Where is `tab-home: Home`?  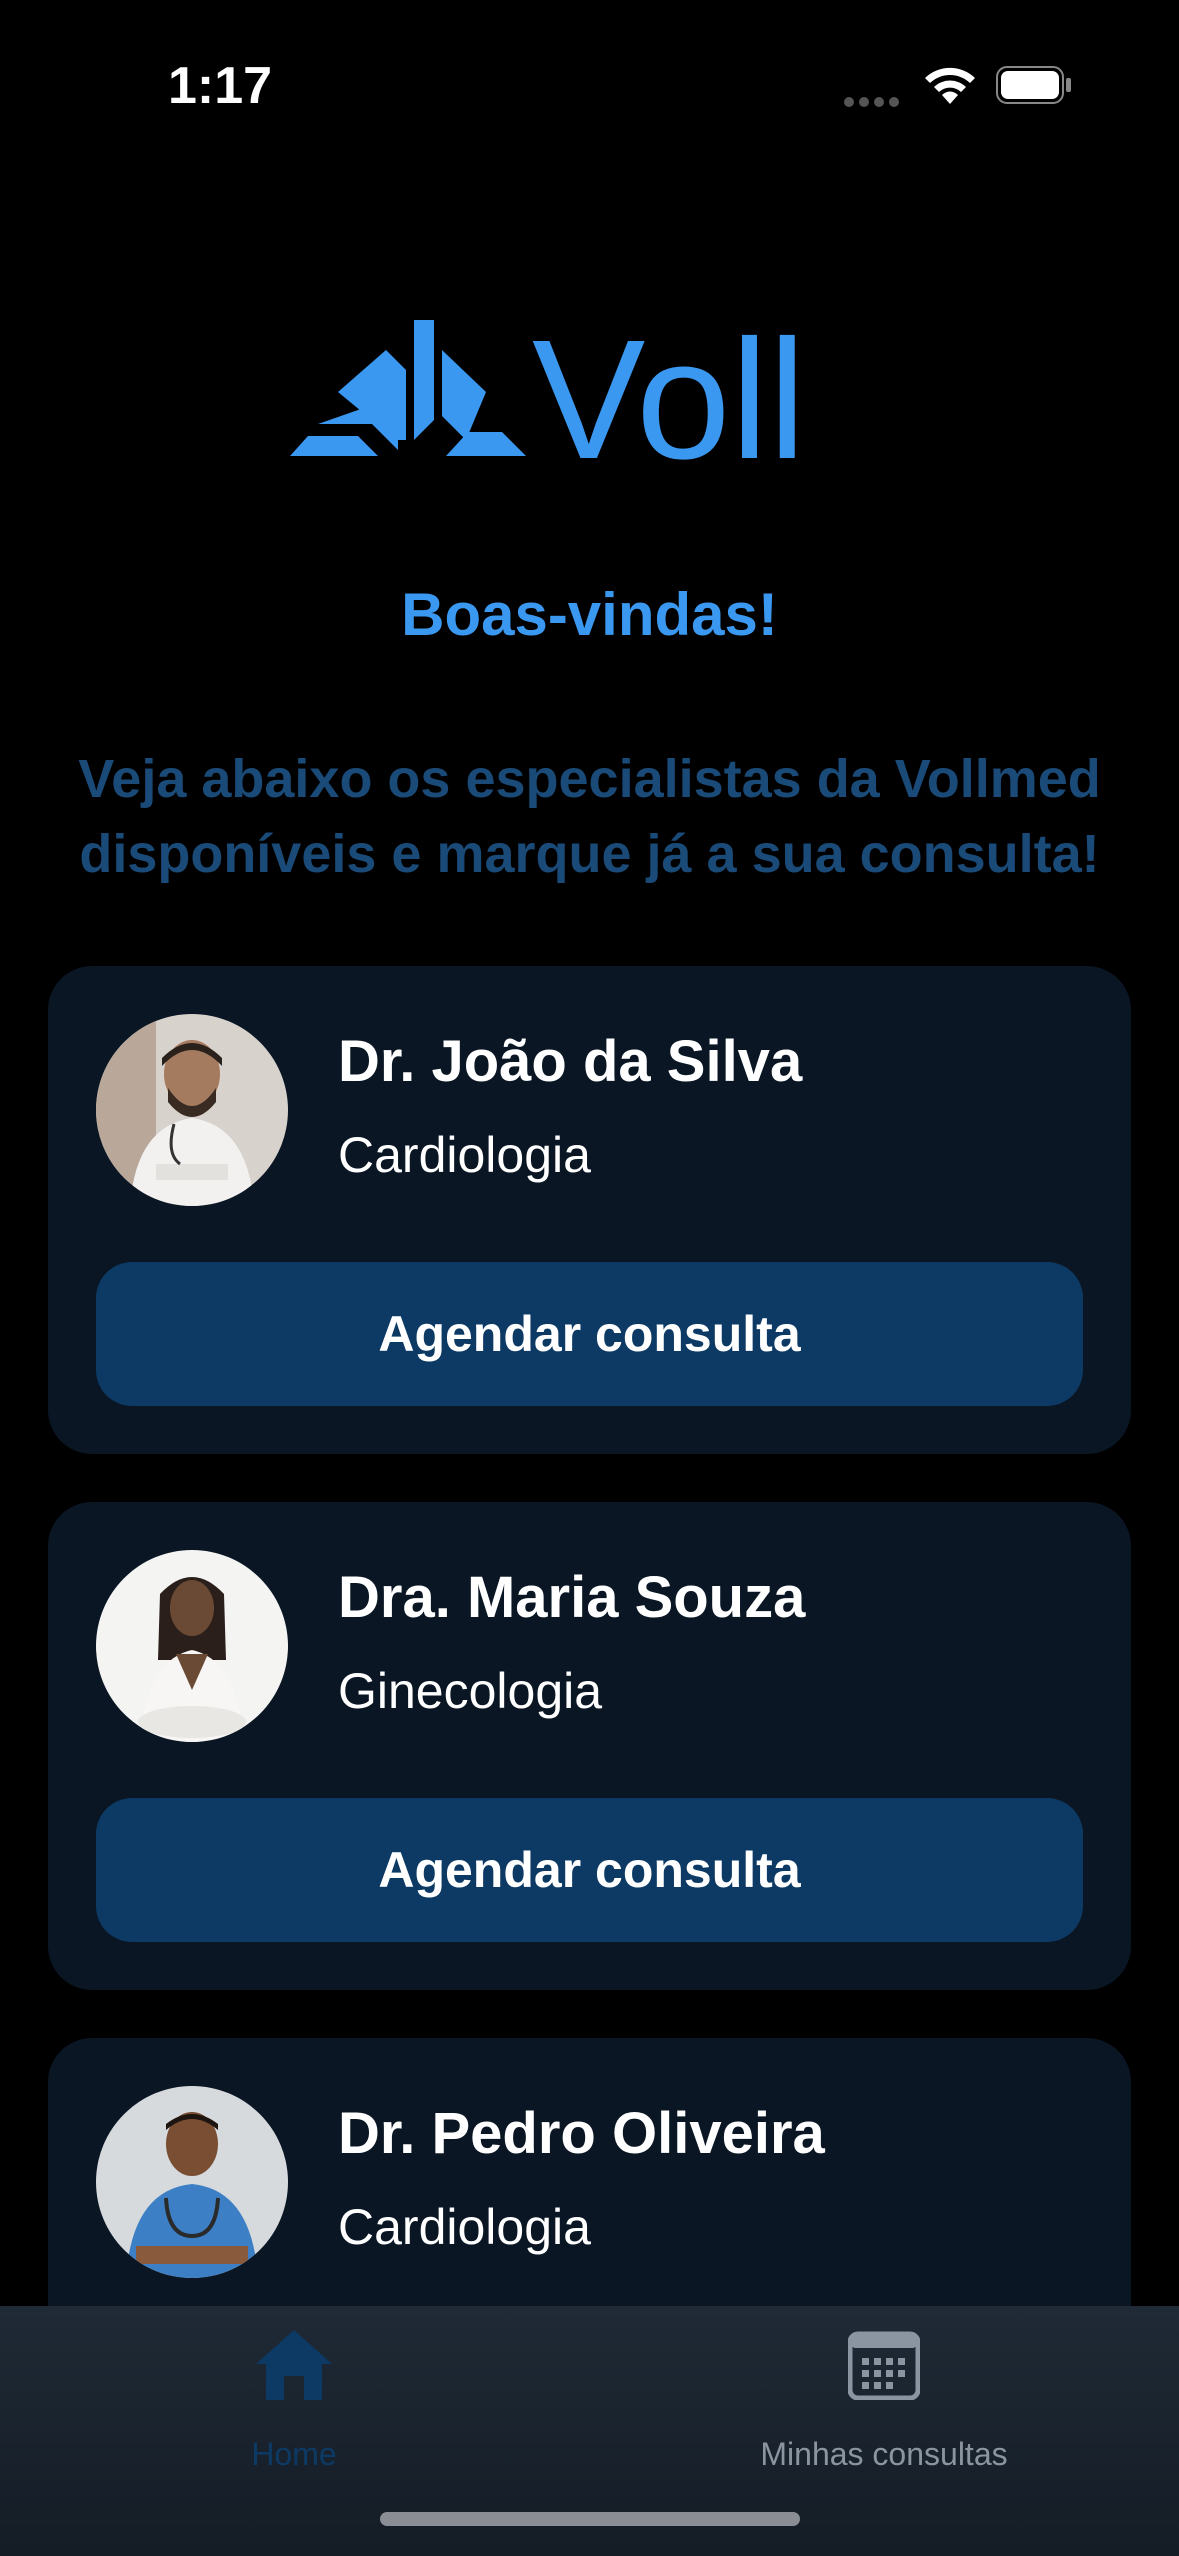
tab-home: Home is located at coordinates (294, 2406).